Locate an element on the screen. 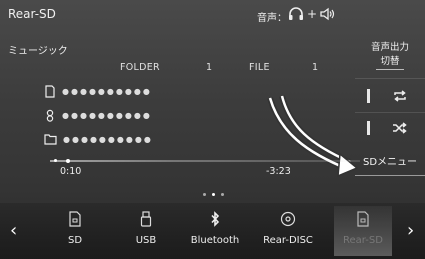 The height and width of the screenshot is (259, 425). file-label: FILE is located at coordinates (259, 67).